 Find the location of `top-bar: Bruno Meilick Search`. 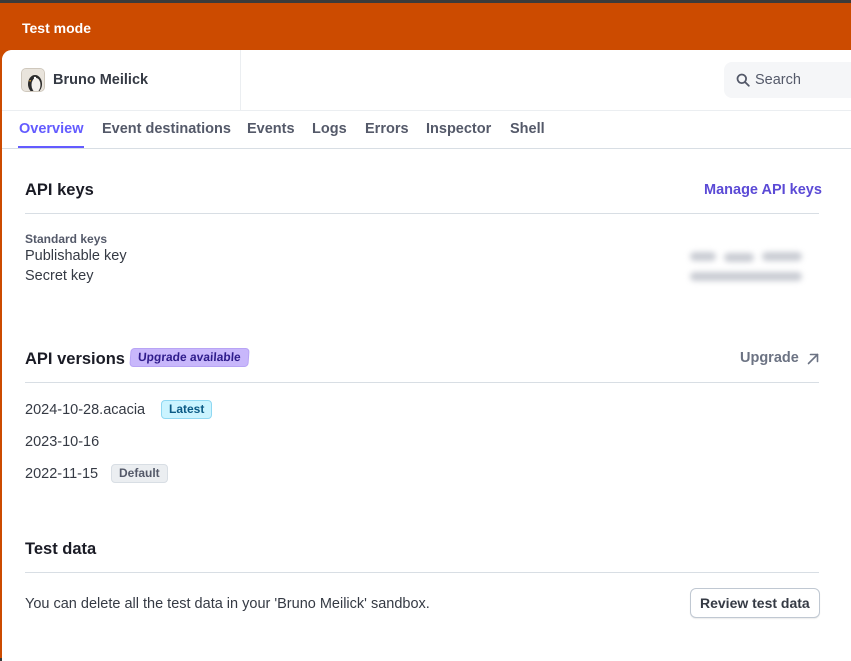

top-bar: Bruno Meilick Search is located at coordinates (426, 80).